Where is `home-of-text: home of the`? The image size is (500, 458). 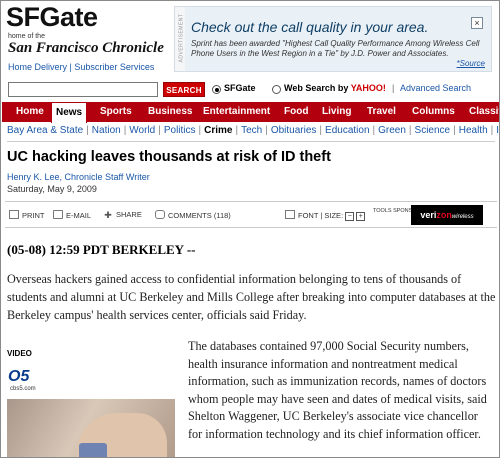 home-of-text: home of the is located at coordinates (26, 36).